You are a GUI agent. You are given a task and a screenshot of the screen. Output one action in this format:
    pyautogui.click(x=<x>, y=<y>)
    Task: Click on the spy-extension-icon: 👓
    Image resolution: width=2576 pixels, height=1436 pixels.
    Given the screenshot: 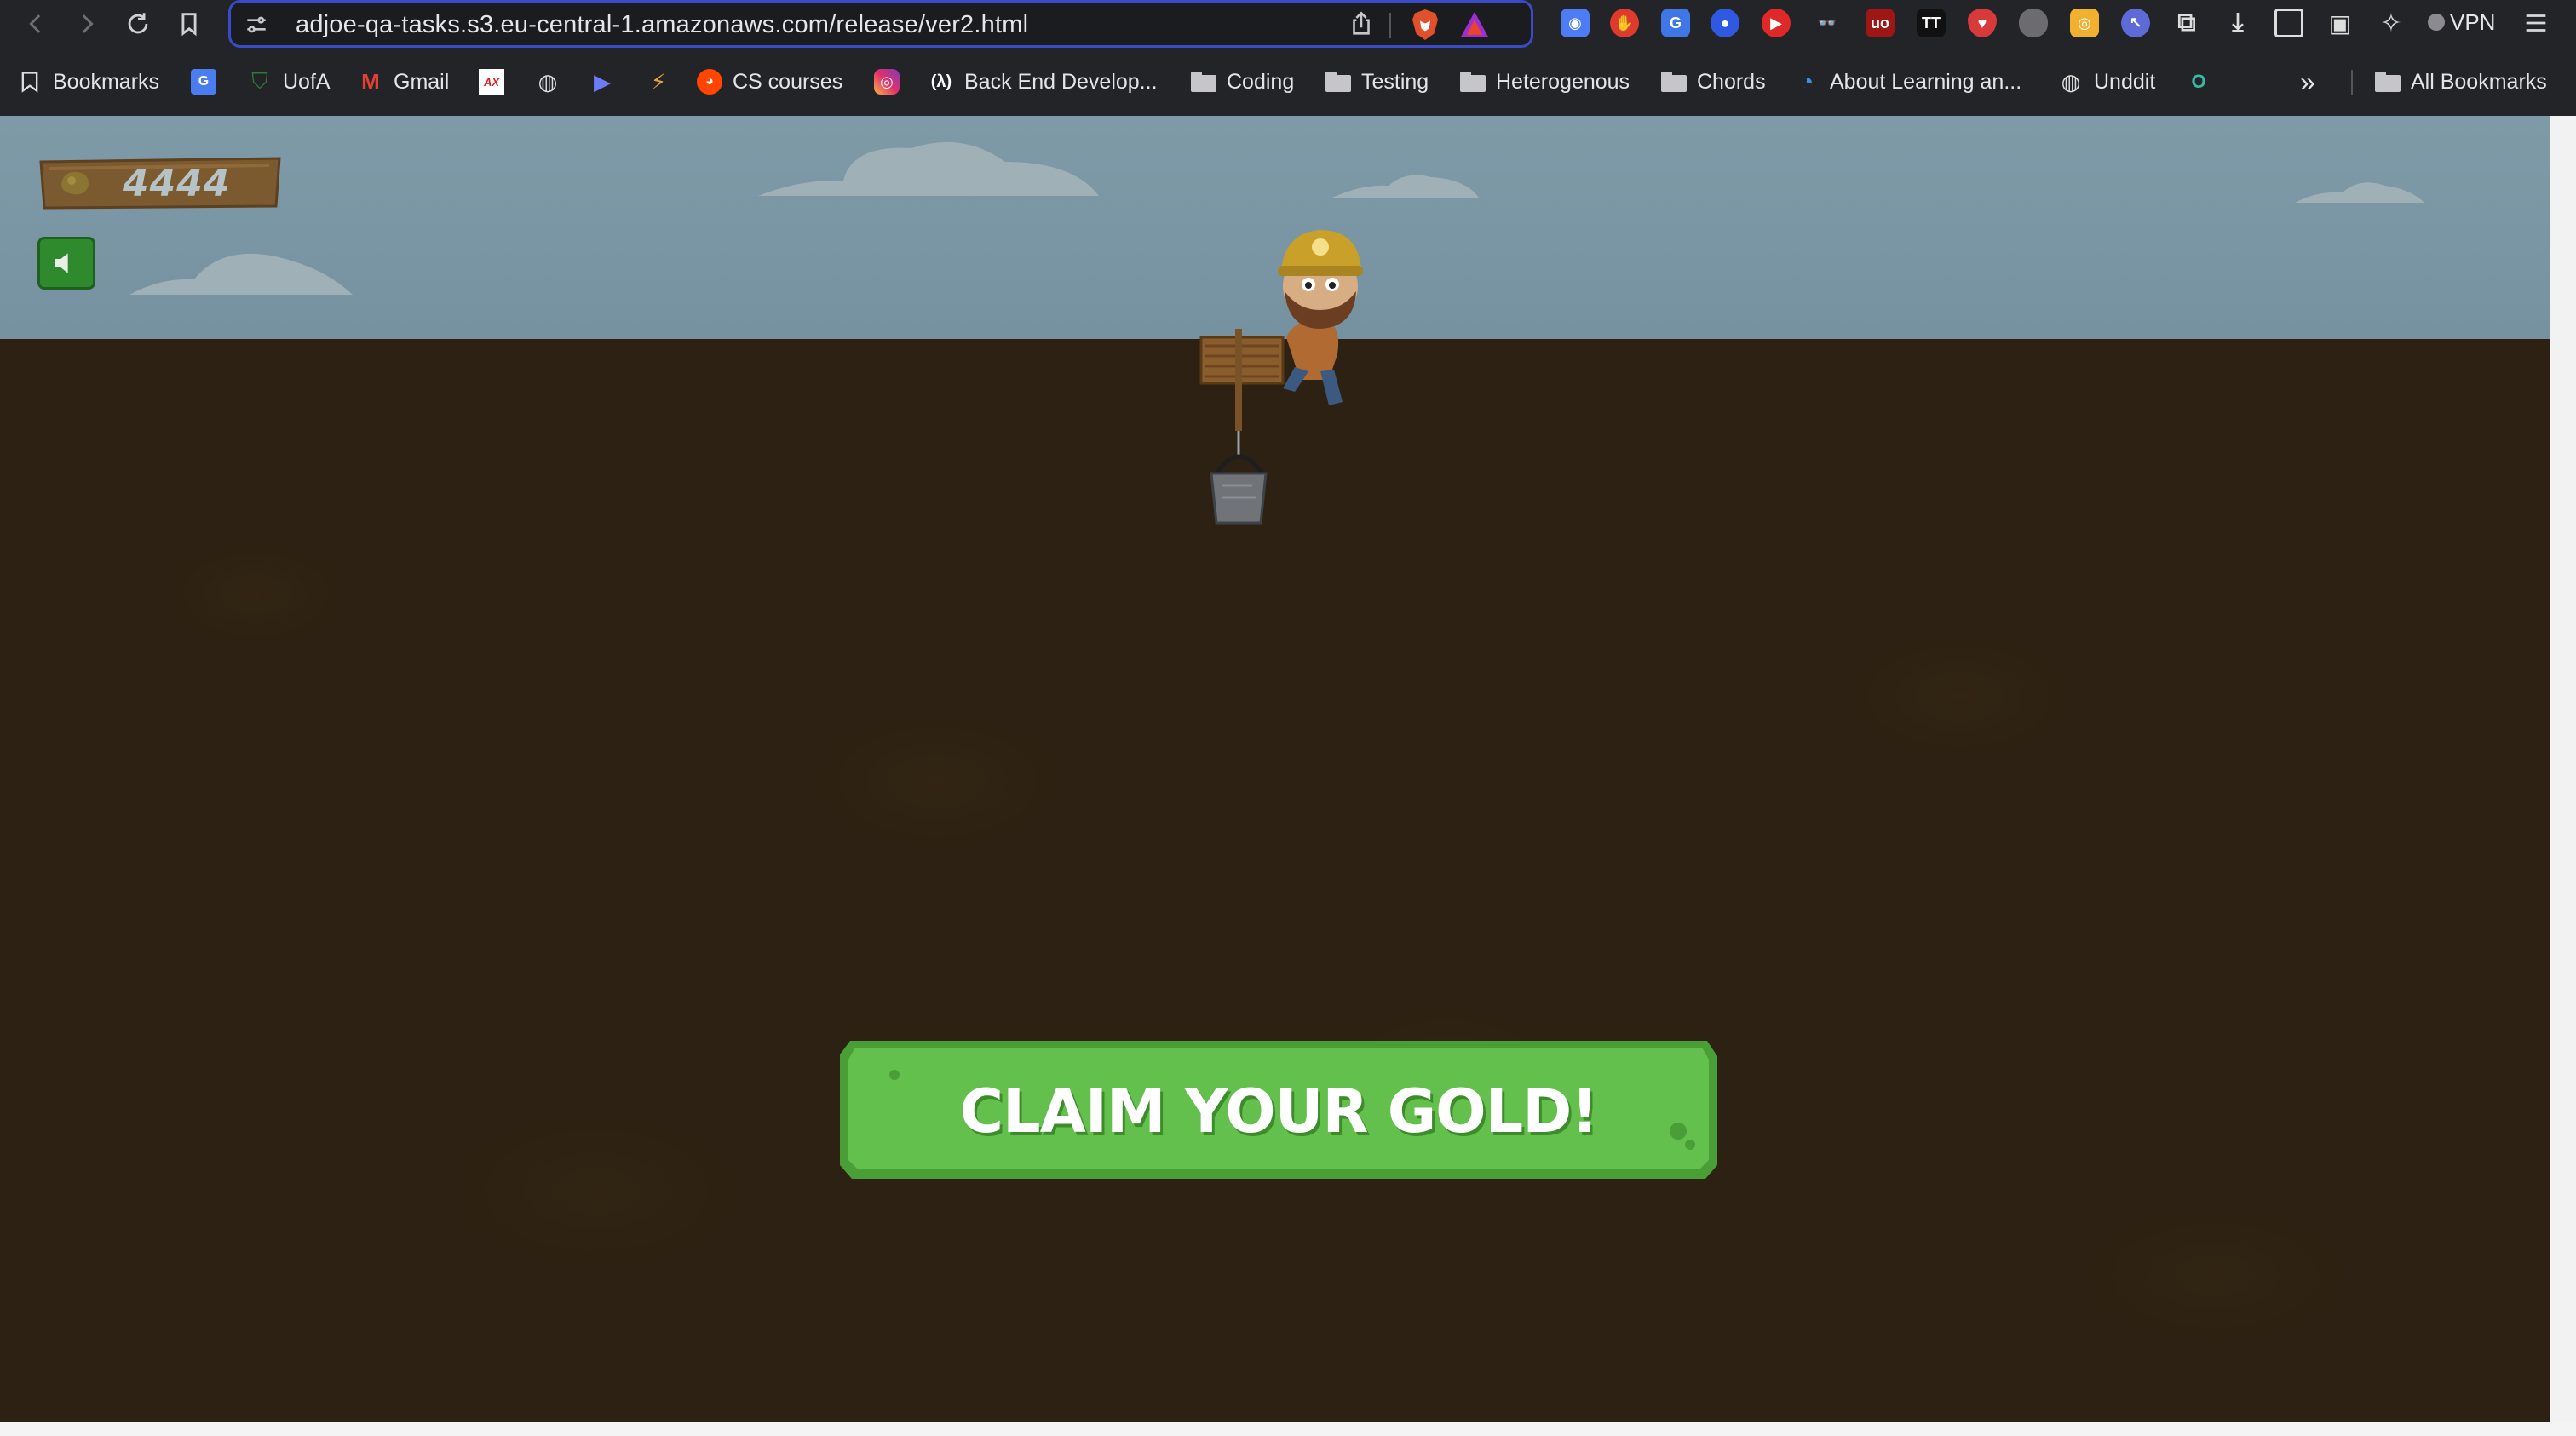 What is the action you would take?
    pyautogui.click(x=1828, y=23)
    